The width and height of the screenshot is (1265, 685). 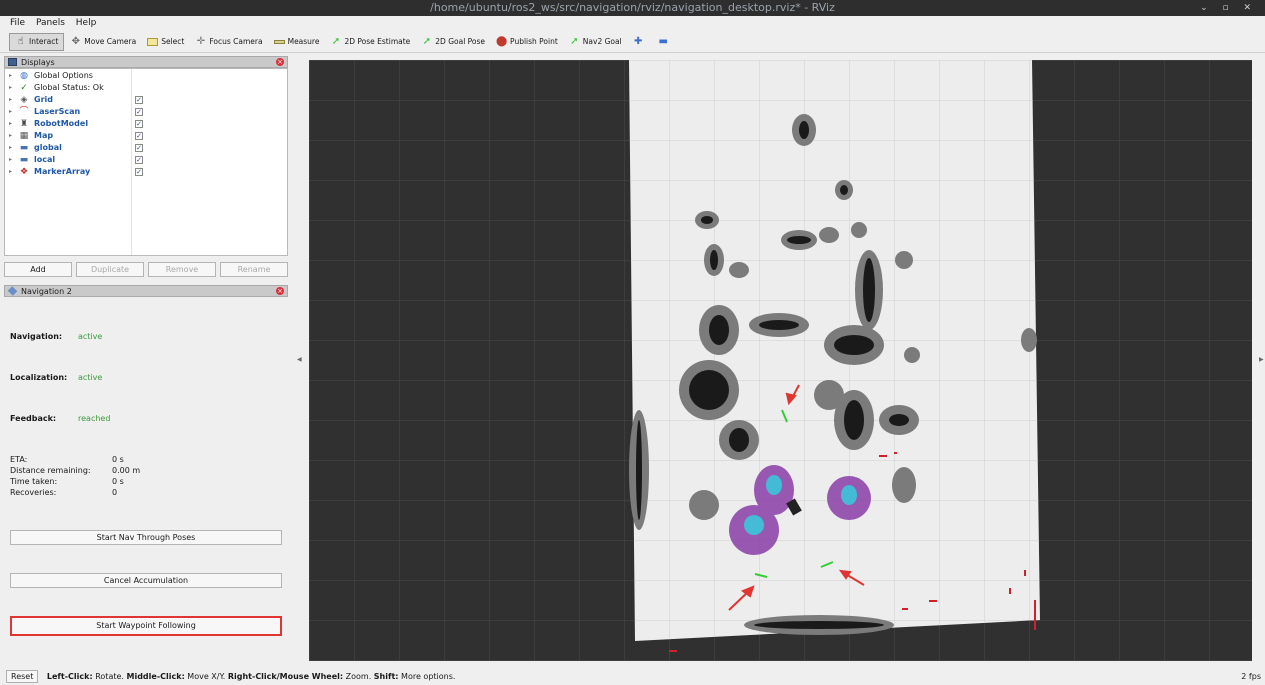 What do you see at coordinates (146, 172) in the screenshot?
I see `display-item-markerarray: ▸ ❖ MarkerArray ✓` at bounding box center [146, 172].